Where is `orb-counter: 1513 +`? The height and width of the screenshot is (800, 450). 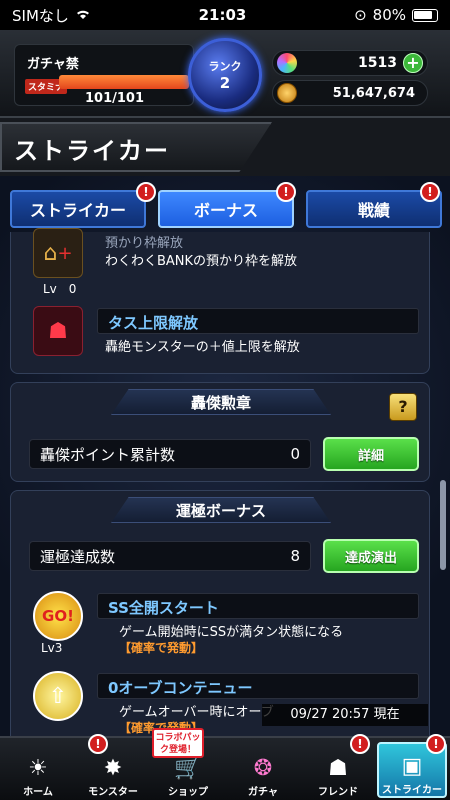
orb-counter: 1513 + is located at coordinates (350, 63).